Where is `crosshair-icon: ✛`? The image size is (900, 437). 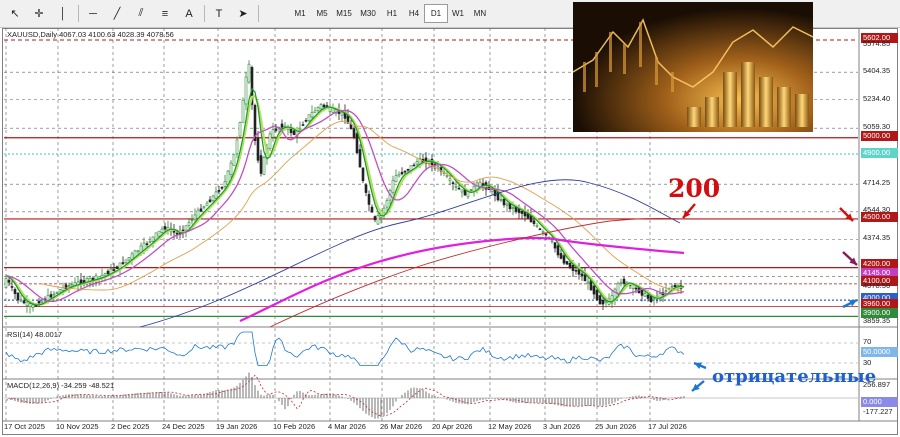
crosshair-icon: ✛ is located at coordinates (39, 13).